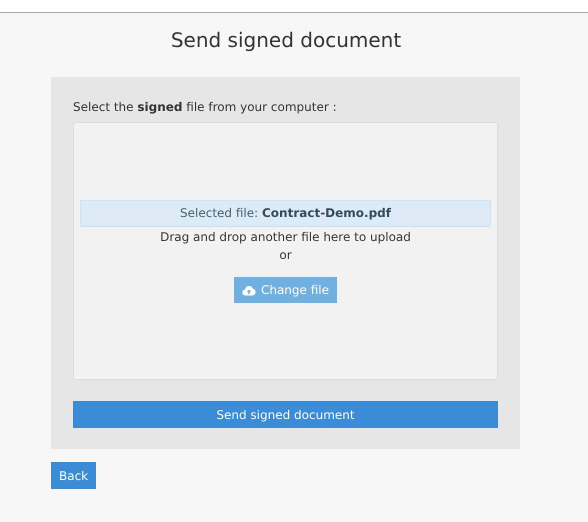 The height and width of the screenshot is (522, 588). What do you see at coordinates (286, 40) in the screenshot?
I see `page-title: Send signed document` at bounding box center [286, 40].